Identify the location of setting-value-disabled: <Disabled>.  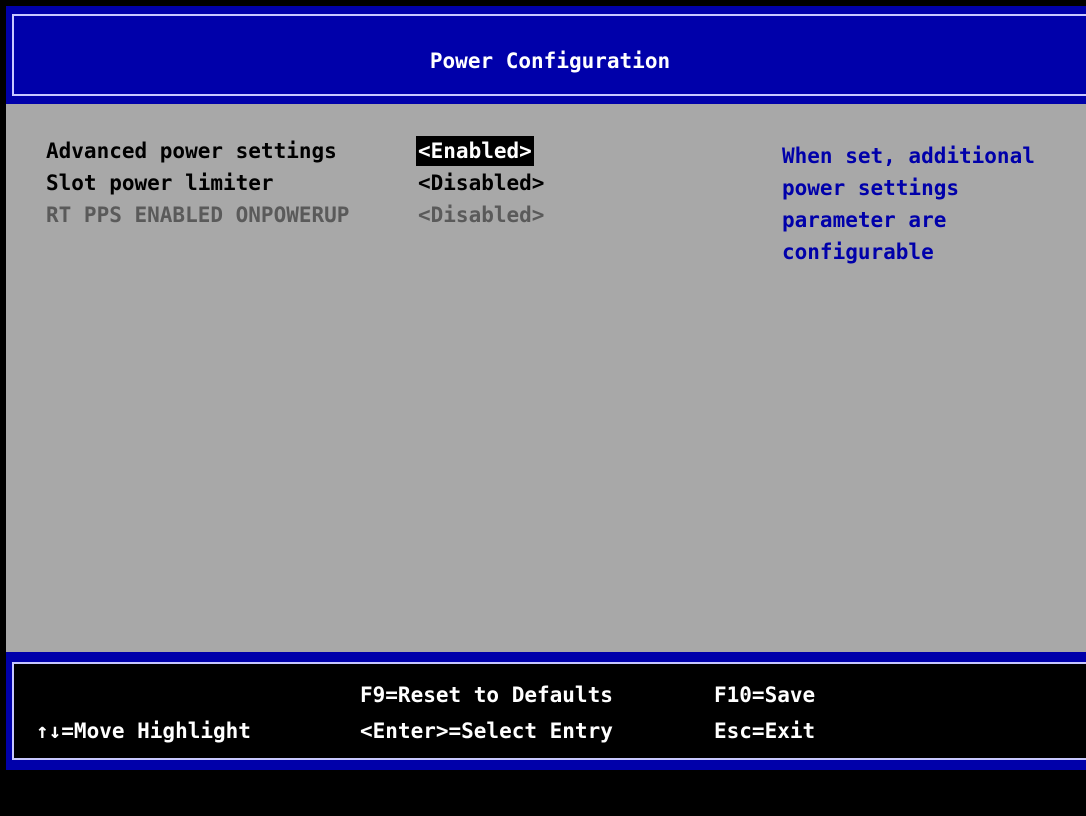
(481, 215).